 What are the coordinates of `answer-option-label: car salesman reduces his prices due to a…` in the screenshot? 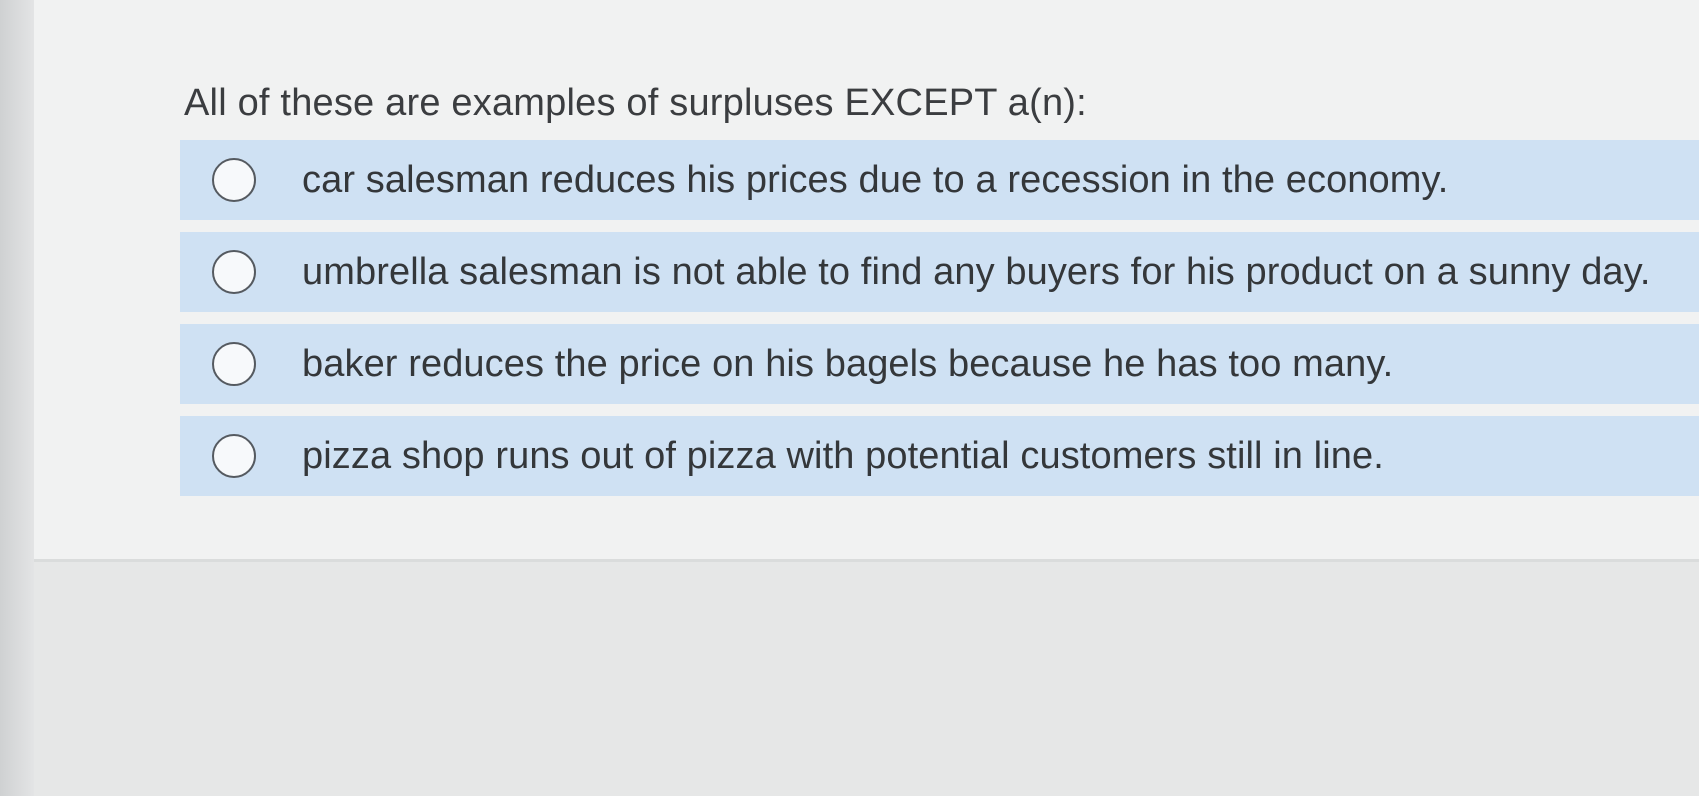 It's located at (875, 179).